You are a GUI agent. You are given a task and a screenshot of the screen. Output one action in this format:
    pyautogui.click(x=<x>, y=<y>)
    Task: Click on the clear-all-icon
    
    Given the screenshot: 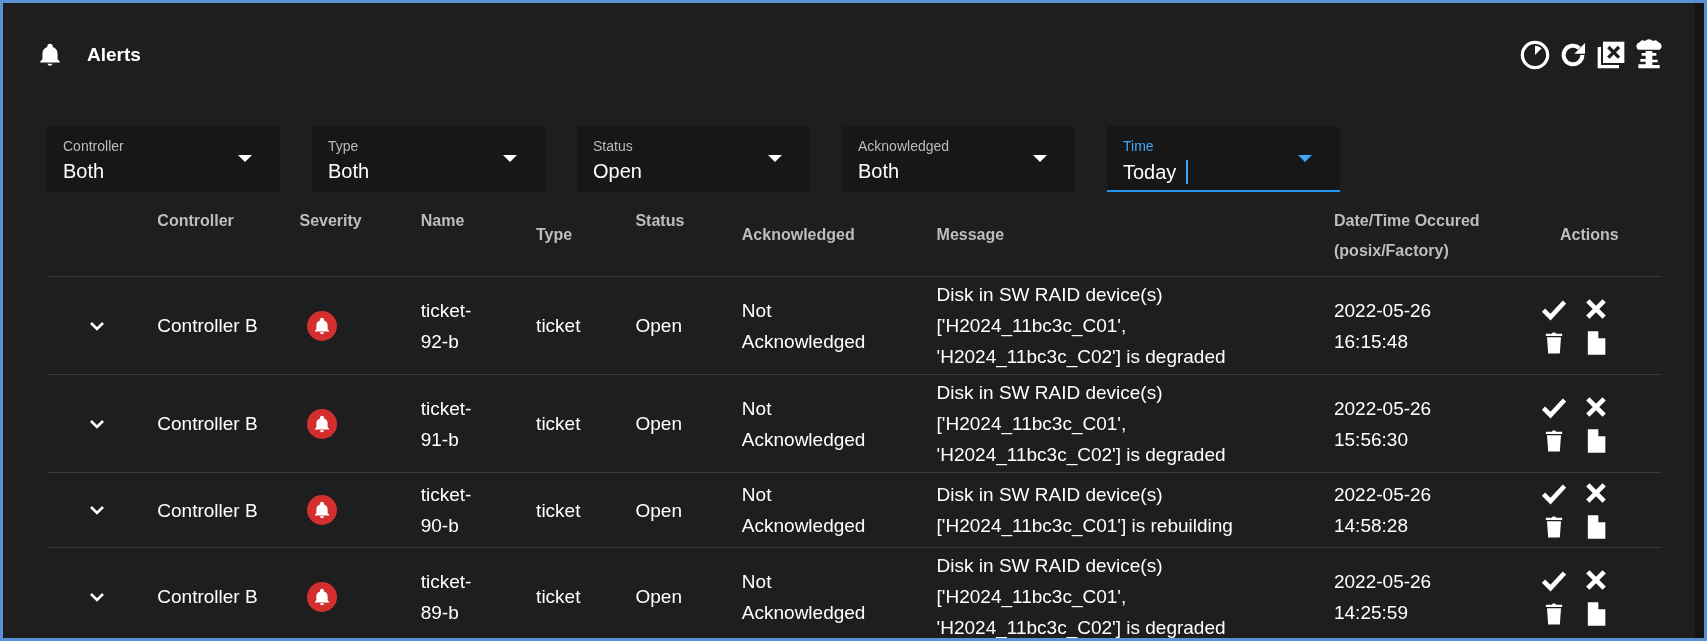 What is the action you would take?
    pyautogui.click(x=1611, y=55)
    